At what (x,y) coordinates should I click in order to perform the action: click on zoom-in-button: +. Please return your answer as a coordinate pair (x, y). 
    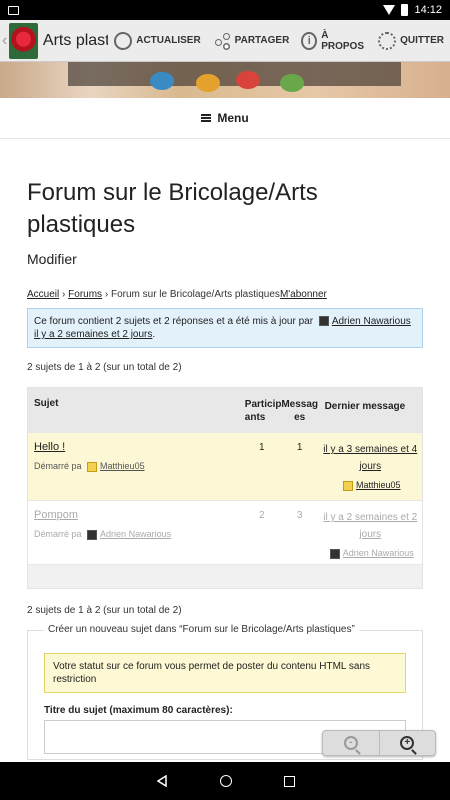
    Looking at the image, I should click on (407, 743).